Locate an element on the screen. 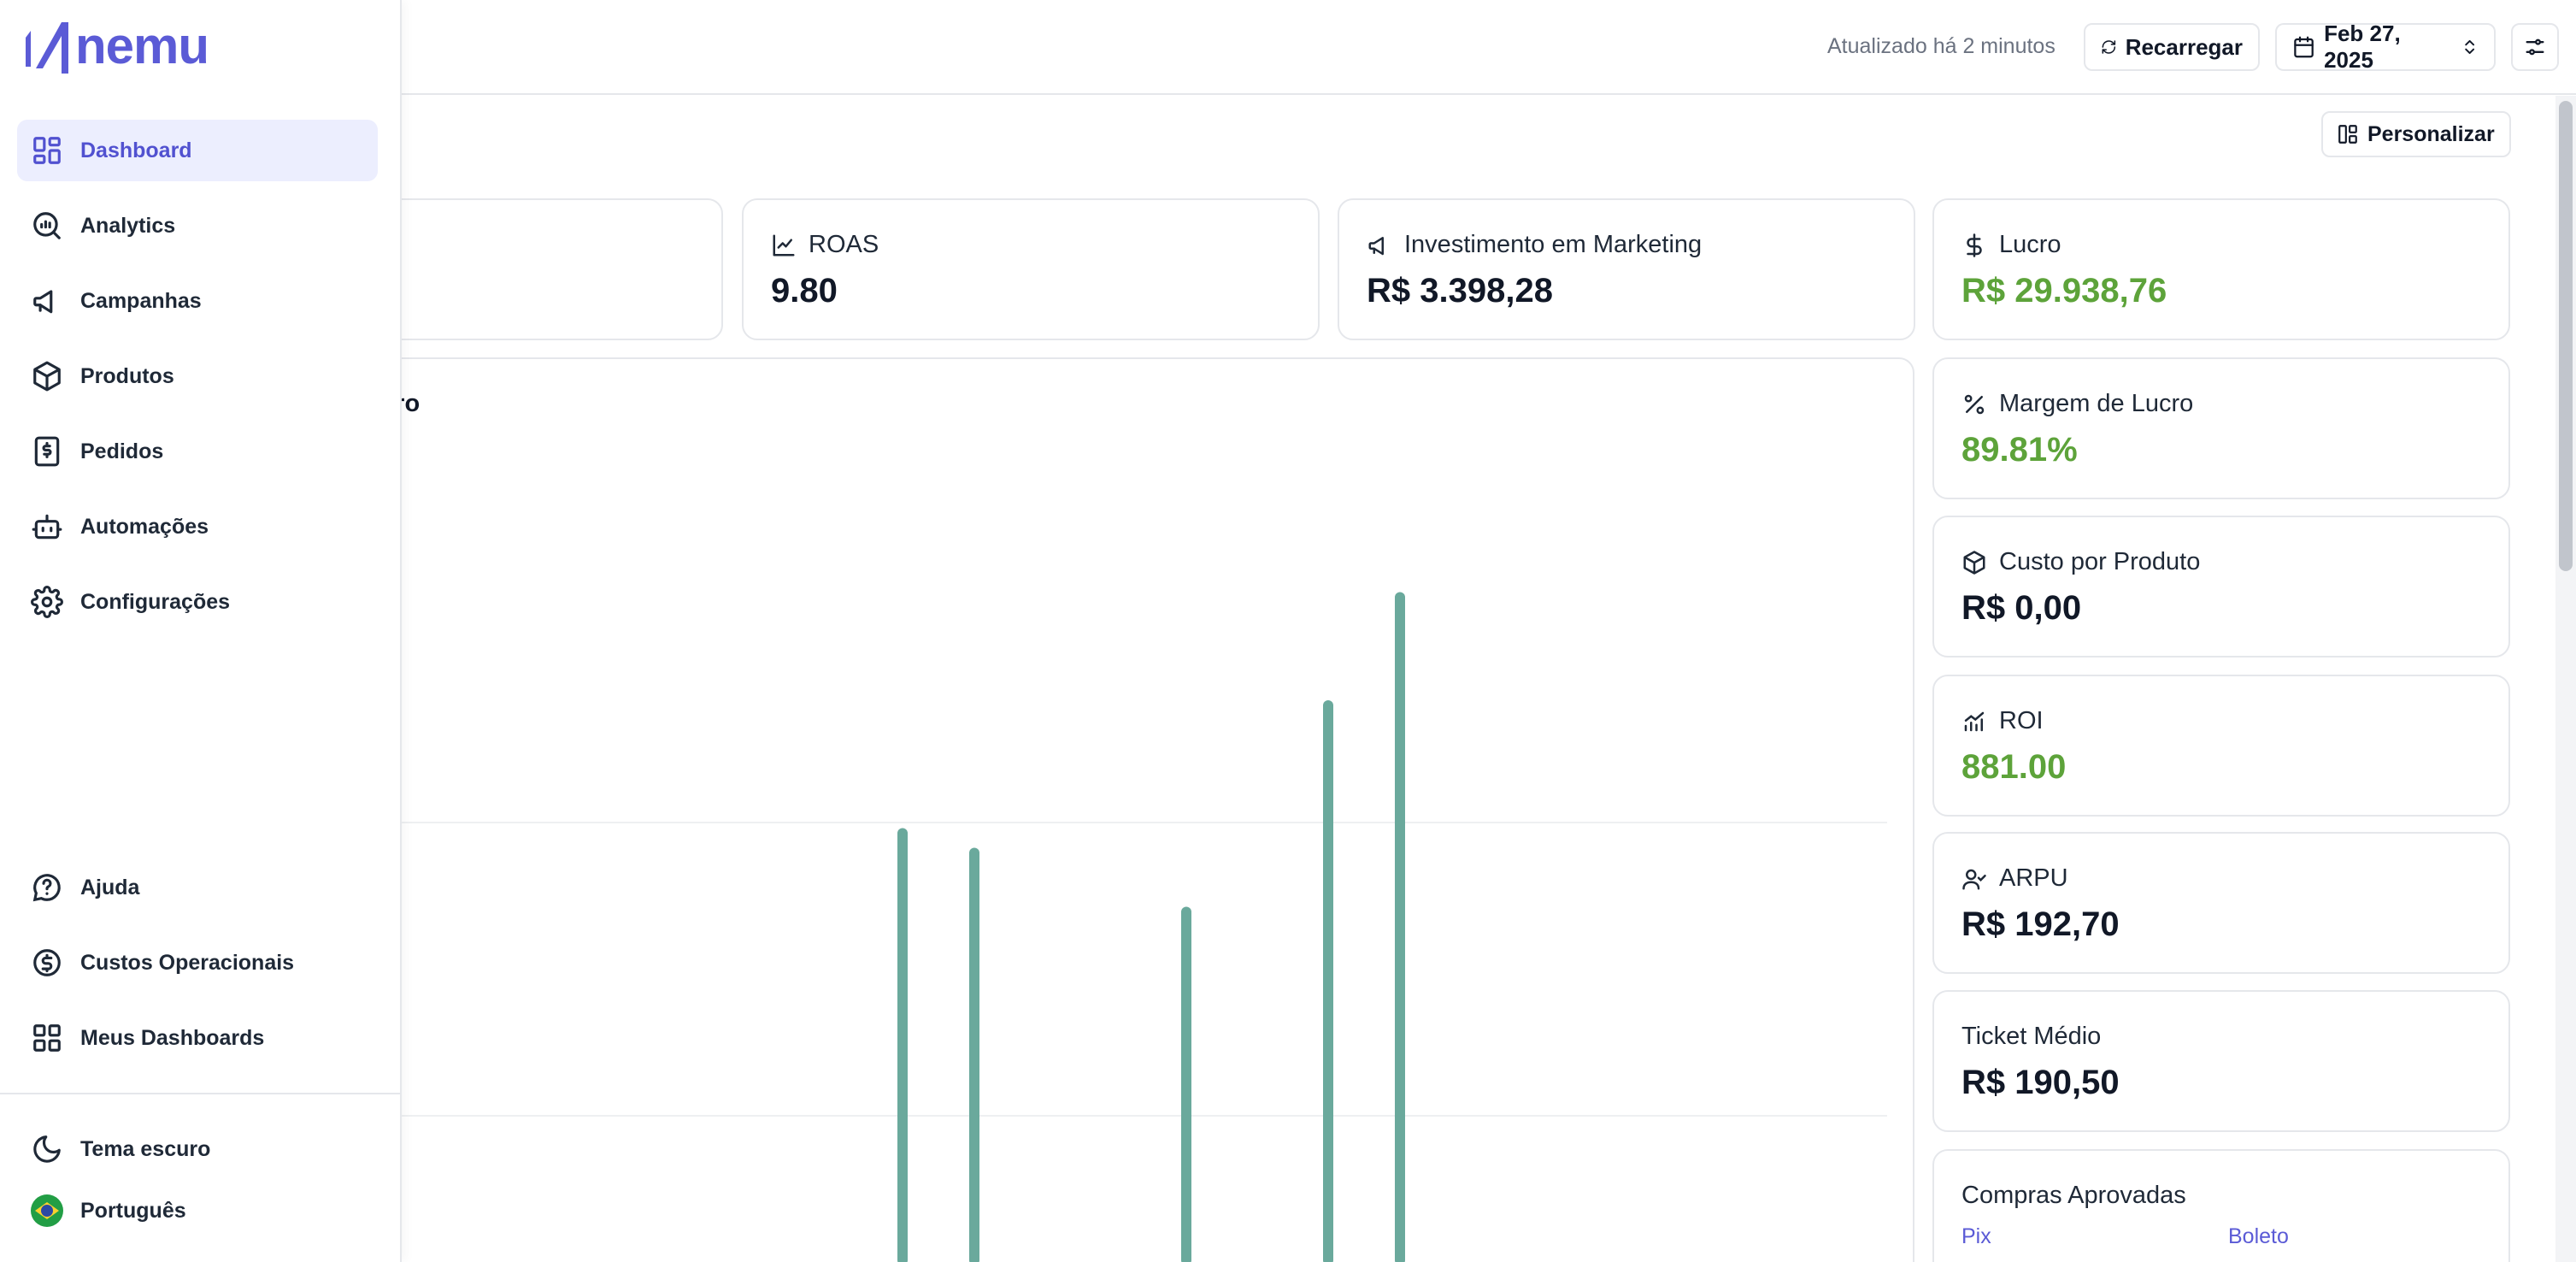  sidebar-item-analytics: Analytics is located at coordinates (197, 226).